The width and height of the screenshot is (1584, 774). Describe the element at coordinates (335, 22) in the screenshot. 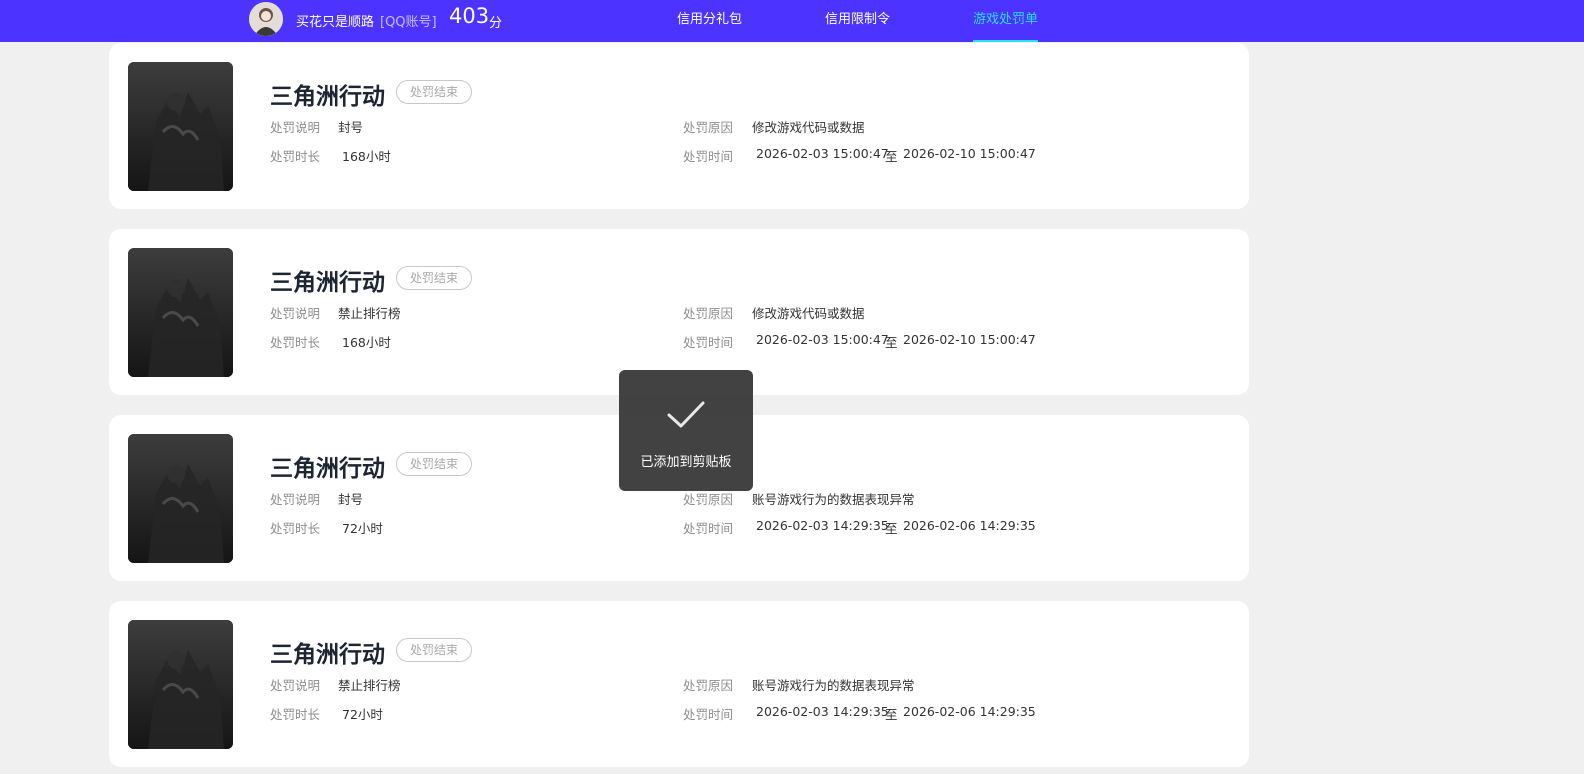

I see `user-nickname: 买花只是顺路` at that location.